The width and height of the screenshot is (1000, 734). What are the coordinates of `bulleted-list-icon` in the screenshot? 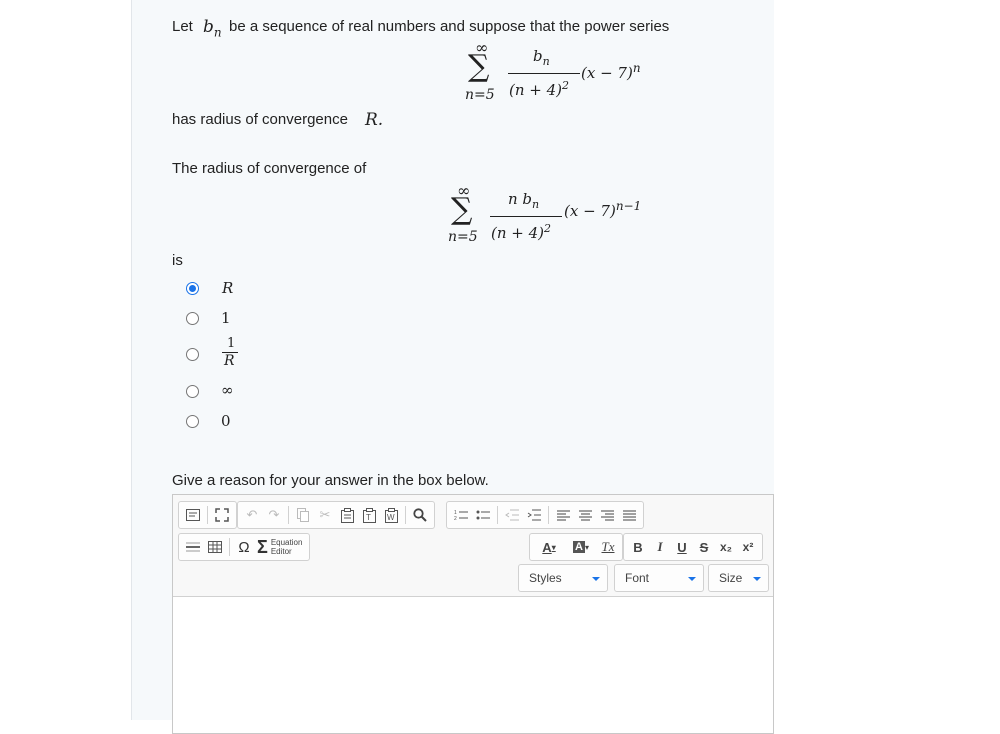 It's located at (483, 515).